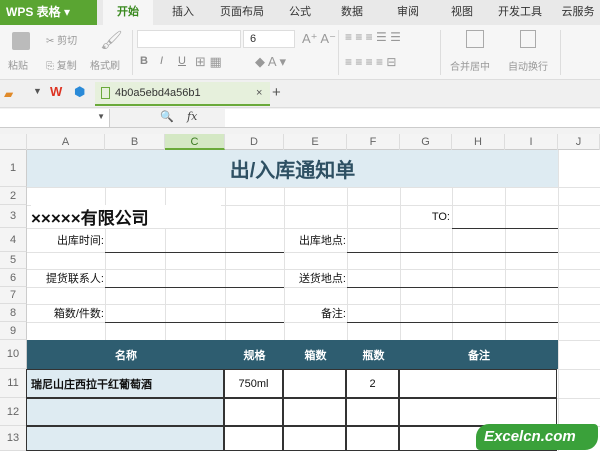 The width and height of the screenshot is (600, 451). Describe the element at coordinates (292, 168) in the screenshot. I see `sheet-title-cell: 出/入库通知单` at that location.